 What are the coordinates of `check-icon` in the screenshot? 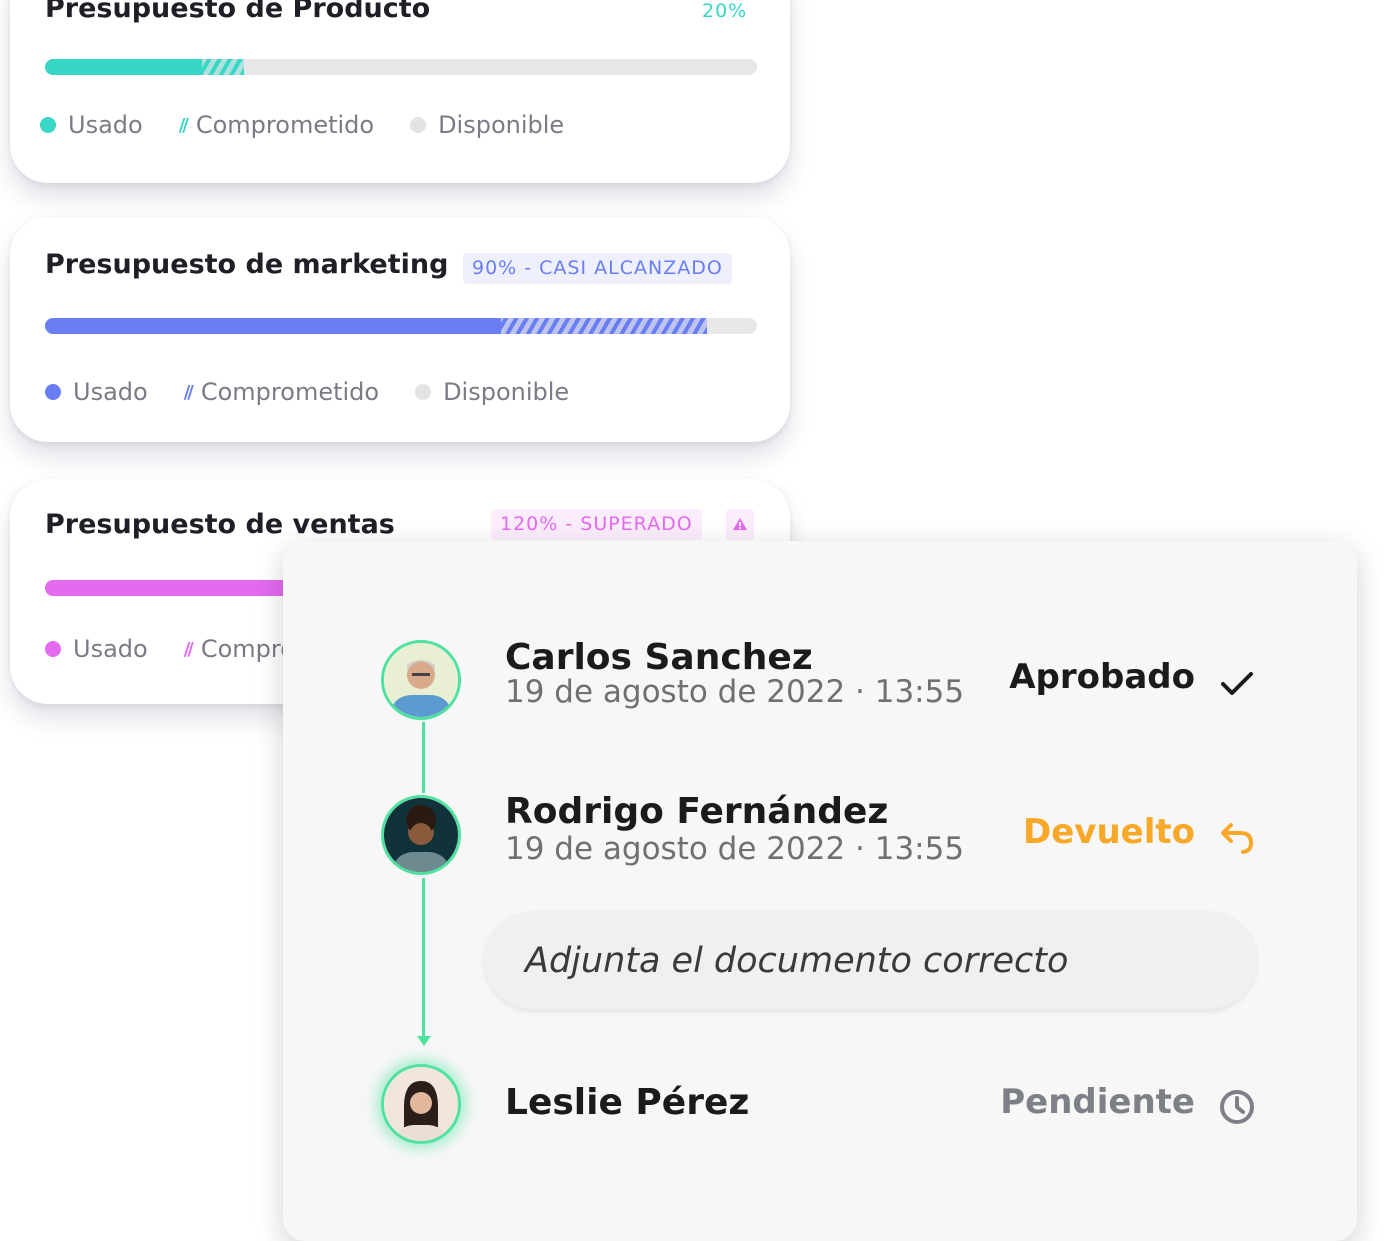 It's located at (1237, 686).